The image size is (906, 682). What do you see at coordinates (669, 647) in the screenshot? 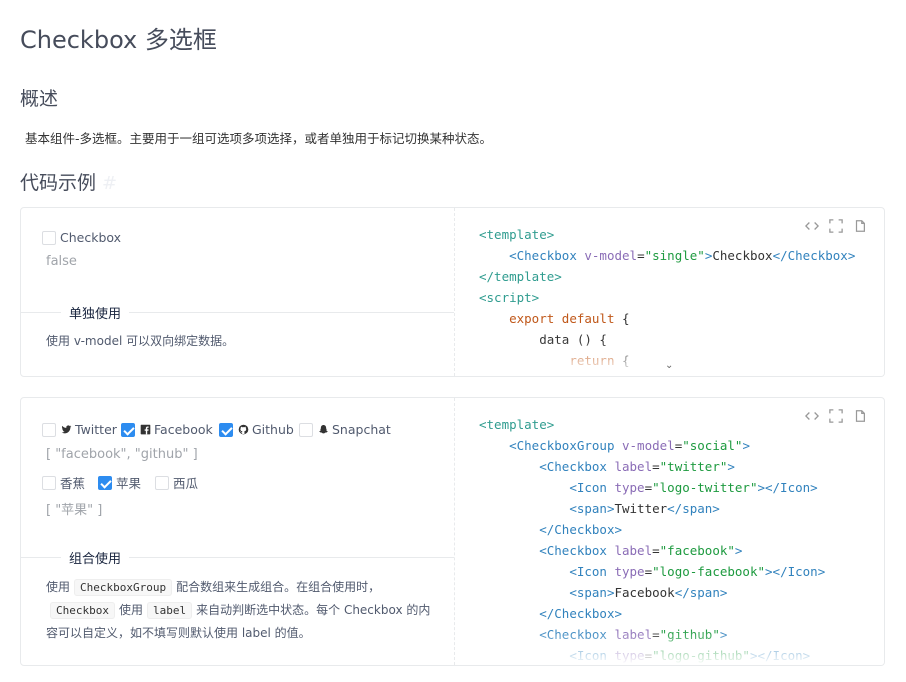
I see `code-fade` at bounding box center [669, 647].